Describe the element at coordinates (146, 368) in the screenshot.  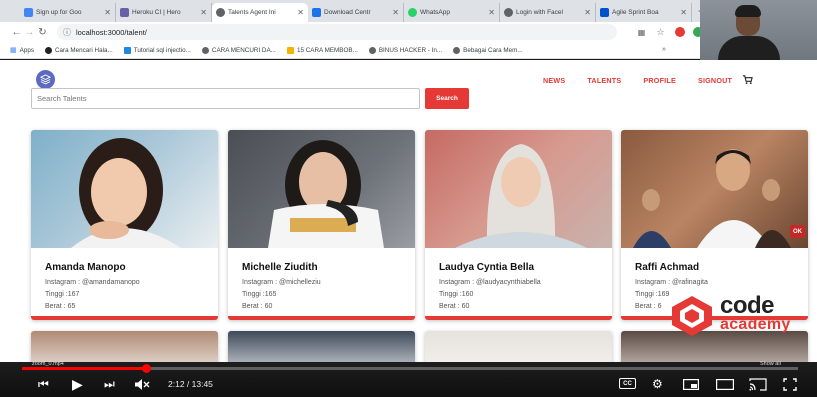
I see `progress-scrubber` at that location.